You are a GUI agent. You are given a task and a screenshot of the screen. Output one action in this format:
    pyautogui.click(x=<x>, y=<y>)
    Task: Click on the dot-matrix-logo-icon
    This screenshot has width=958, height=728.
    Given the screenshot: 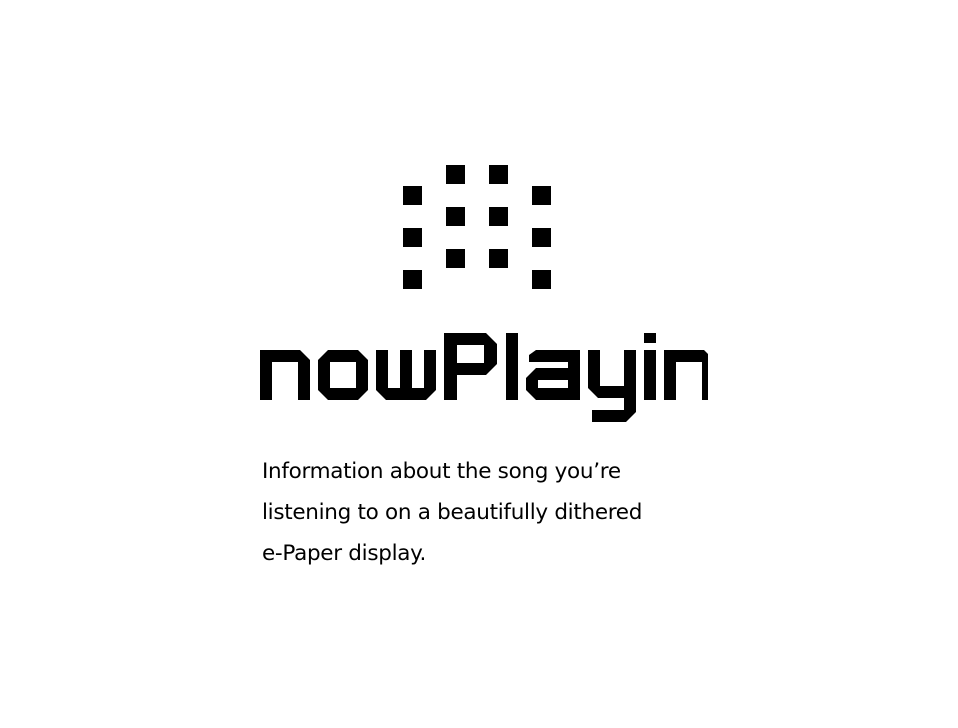 What is the action you would take?
    pyautogui.click(x=478, y=228)
    